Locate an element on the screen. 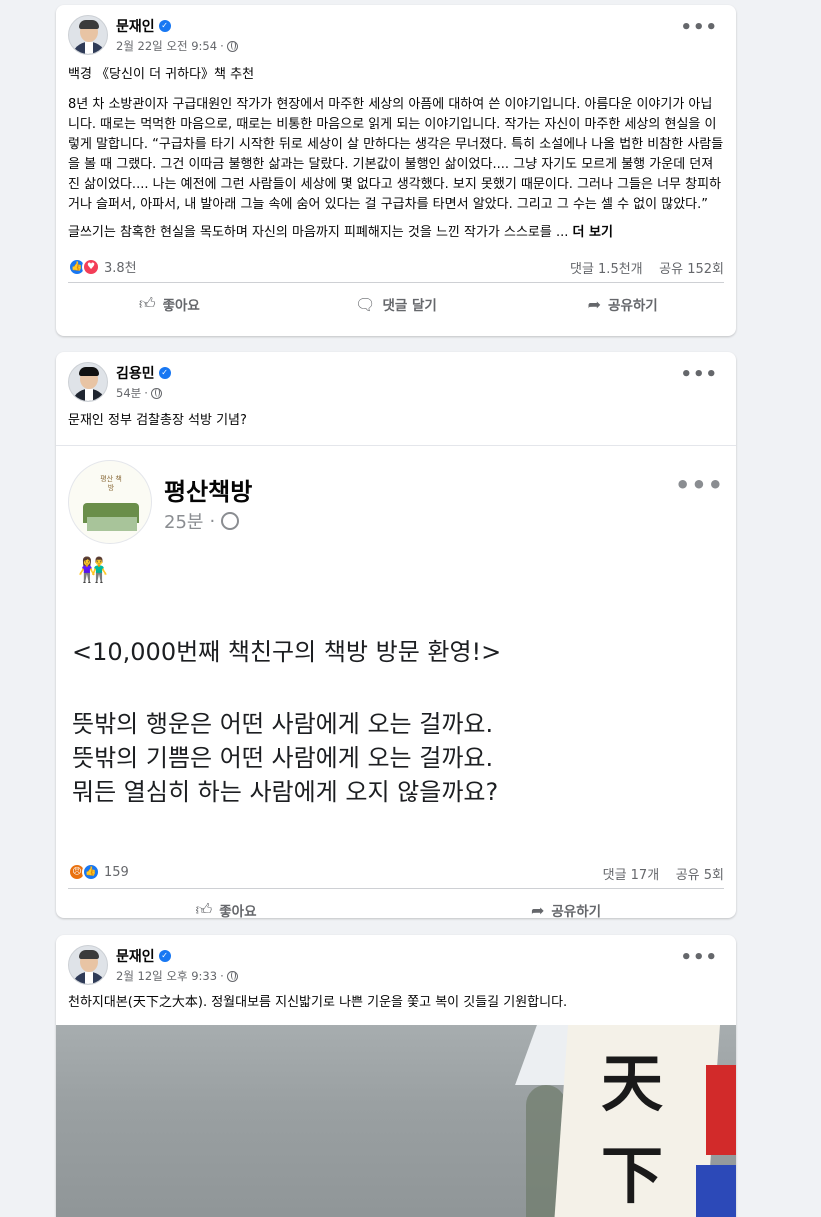 This screenshot has width=821, height=1217. shared-line: 뜻밖의 기쁨은 어떤 사람에게 오는 걸까요. is located at coordinates (283, 758).